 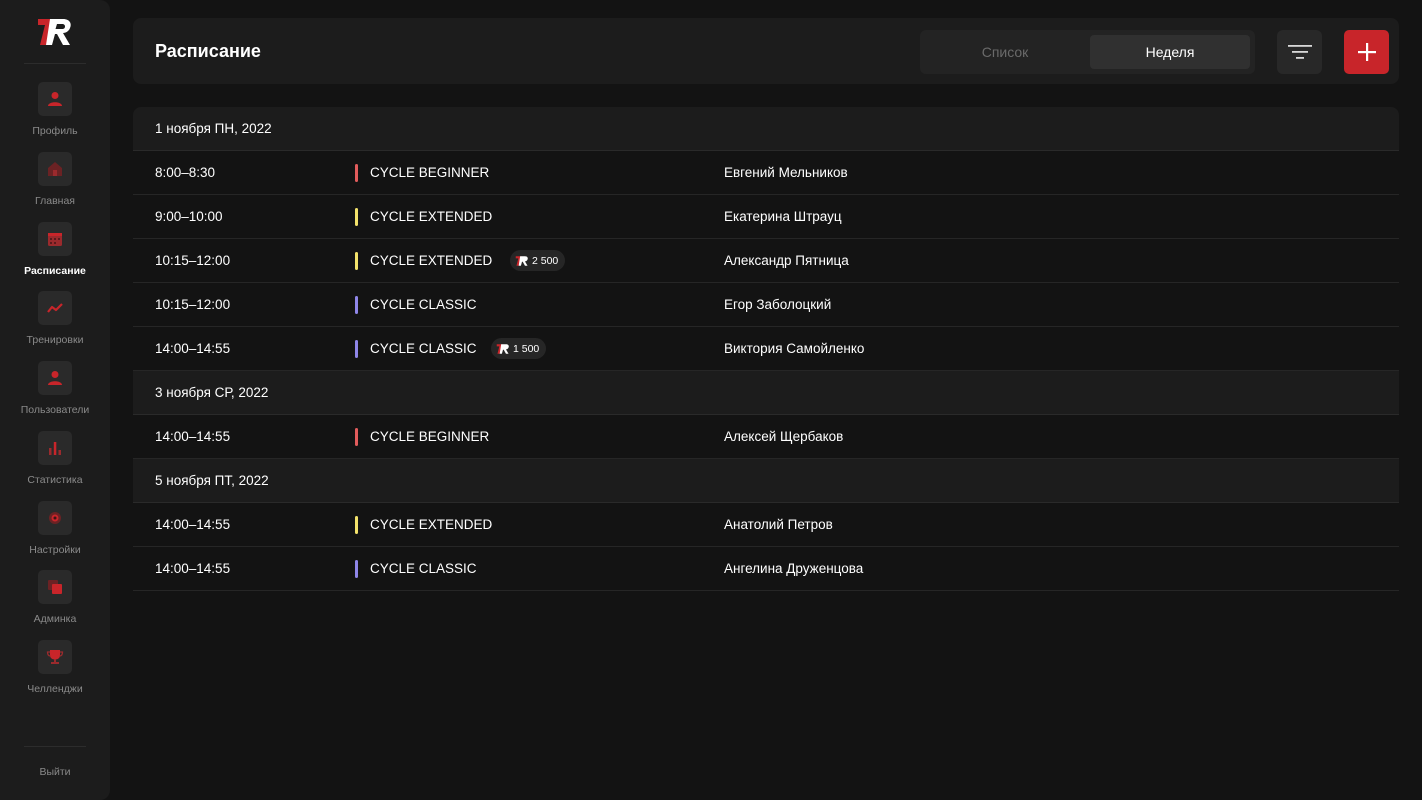 I want to click on sidebar-item-schedule: Расписание, so click(x=55, y=255).